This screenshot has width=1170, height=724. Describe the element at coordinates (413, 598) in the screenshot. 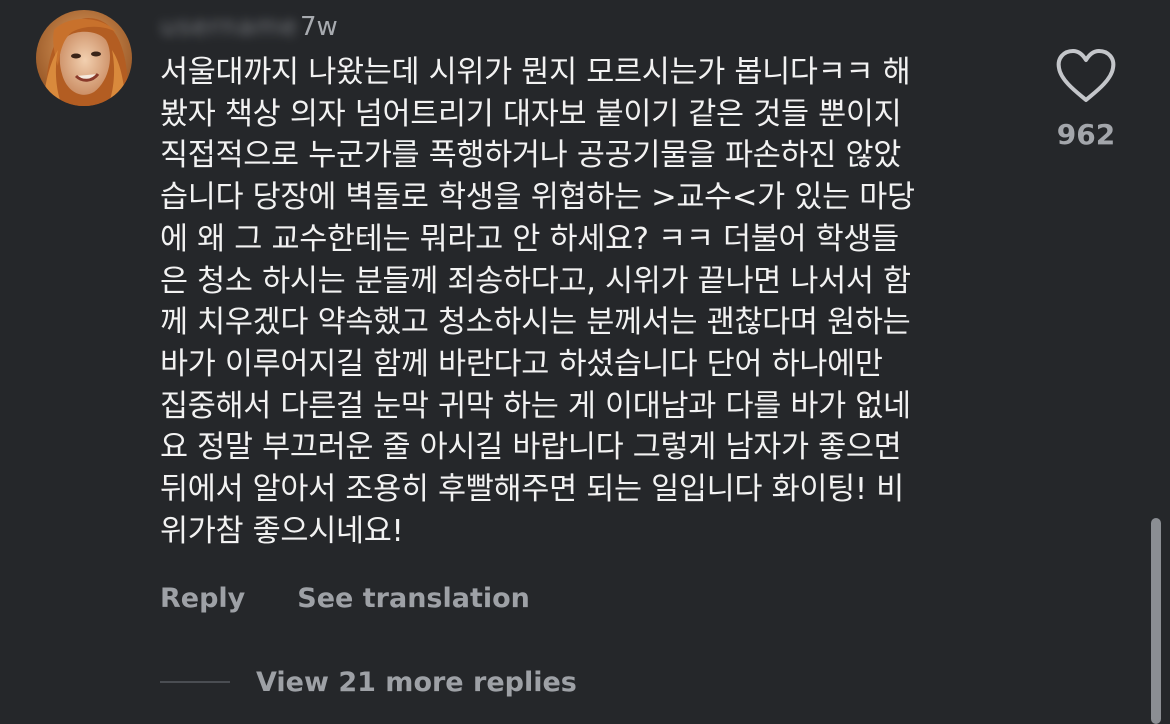

I see `see-translation-button: See translation` at that location.